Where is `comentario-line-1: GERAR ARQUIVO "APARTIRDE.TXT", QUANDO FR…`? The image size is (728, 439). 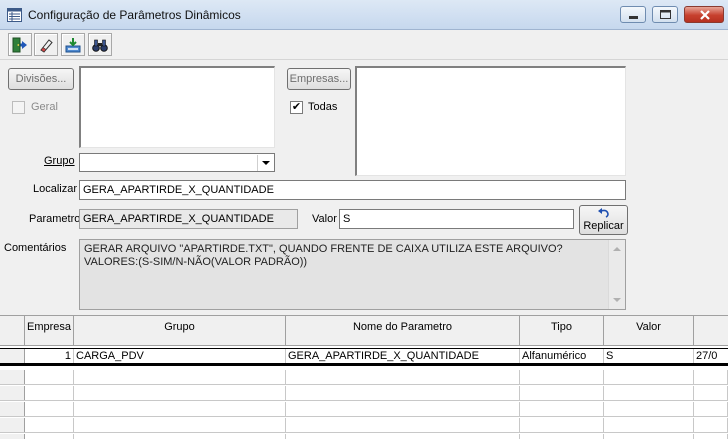 comentario-line-1: GERAR ARQUIVO "APARTIRDE.TXT", QUANDO FR… is located at coordinates (323, 249).